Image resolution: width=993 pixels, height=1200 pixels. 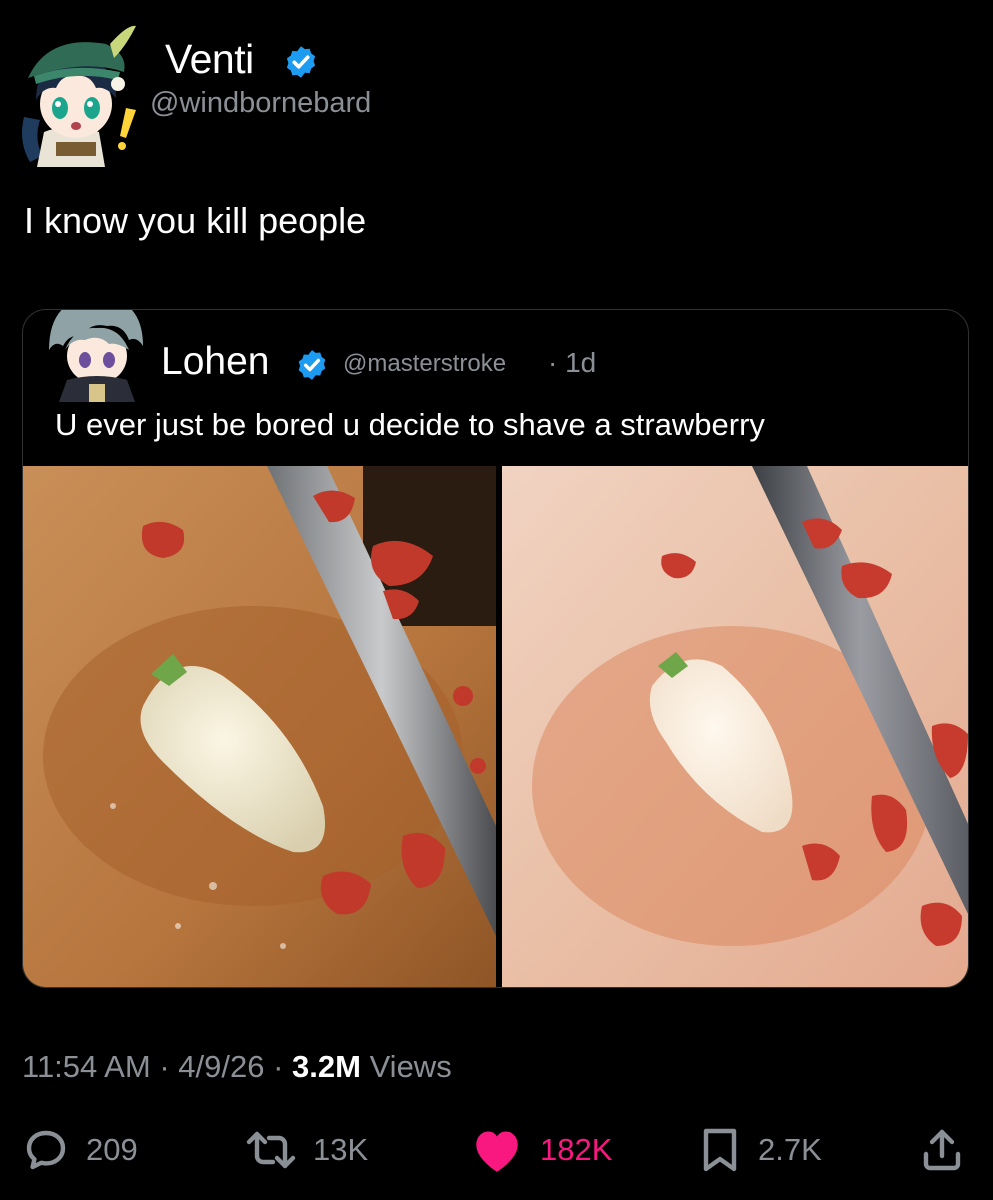 I want to click on like-button: 182K, so click(x=541, y=1150).